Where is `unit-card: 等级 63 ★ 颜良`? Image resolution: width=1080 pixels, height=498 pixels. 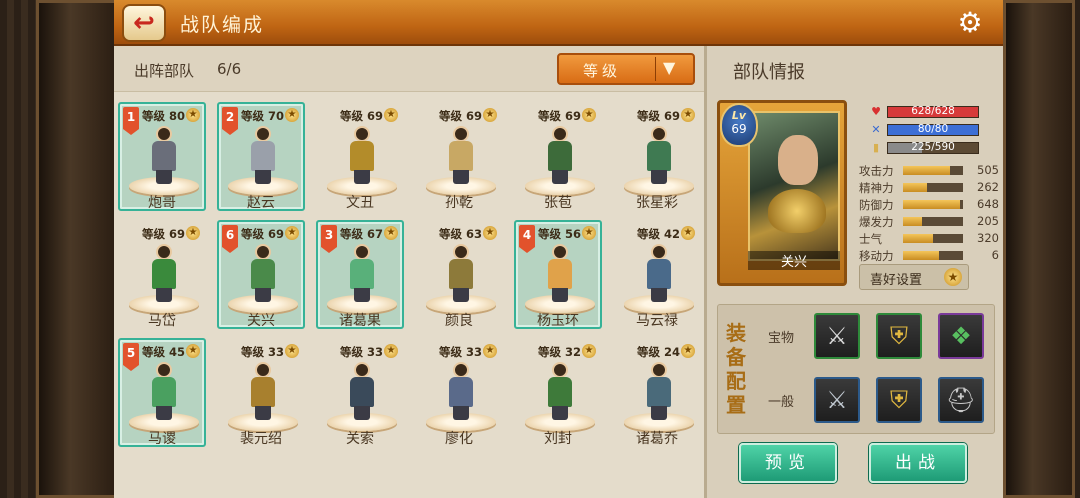
unit-card: 等级 63 ★ 颜良 is located at coordinates (459, 274).